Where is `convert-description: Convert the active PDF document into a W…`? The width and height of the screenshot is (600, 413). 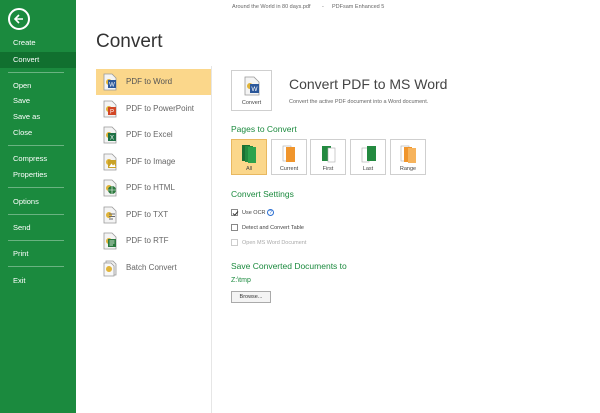
convert-description: Convert the active PDF document into a W… is located at coordinates (359, 102).